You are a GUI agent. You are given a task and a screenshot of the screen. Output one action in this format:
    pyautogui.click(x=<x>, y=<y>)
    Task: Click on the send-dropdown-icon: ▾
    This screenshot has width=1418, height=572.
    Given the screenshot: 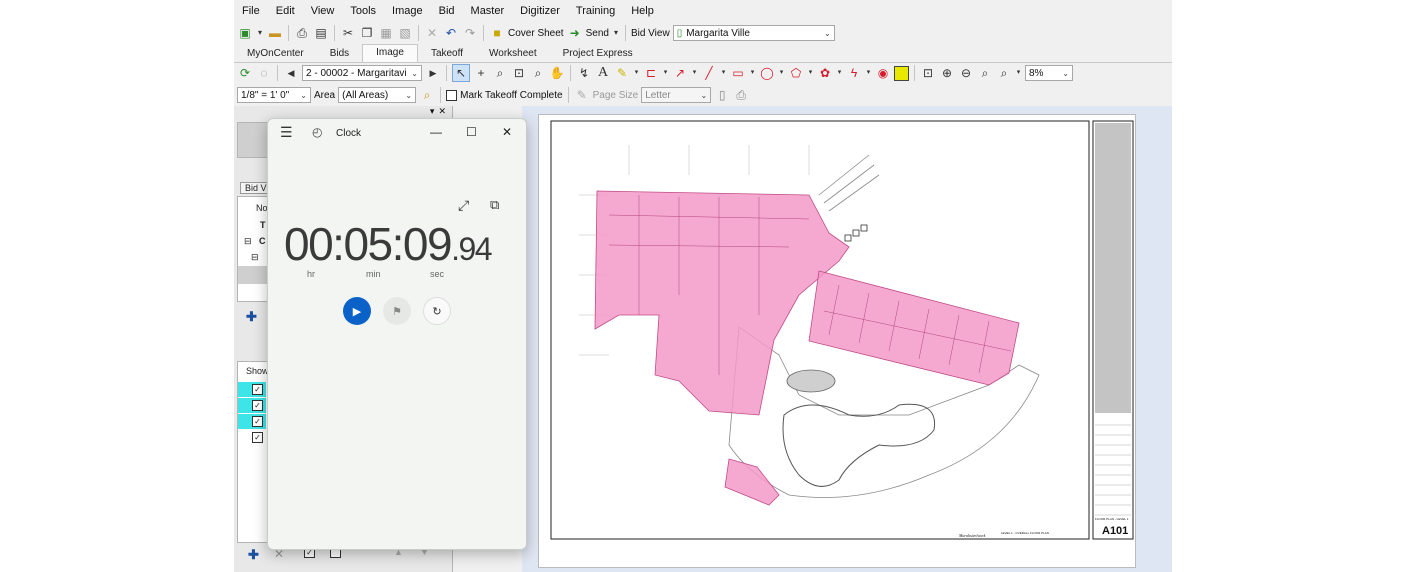 What is the action you would take?
    pyautogui.click(x=616, y=33)
    